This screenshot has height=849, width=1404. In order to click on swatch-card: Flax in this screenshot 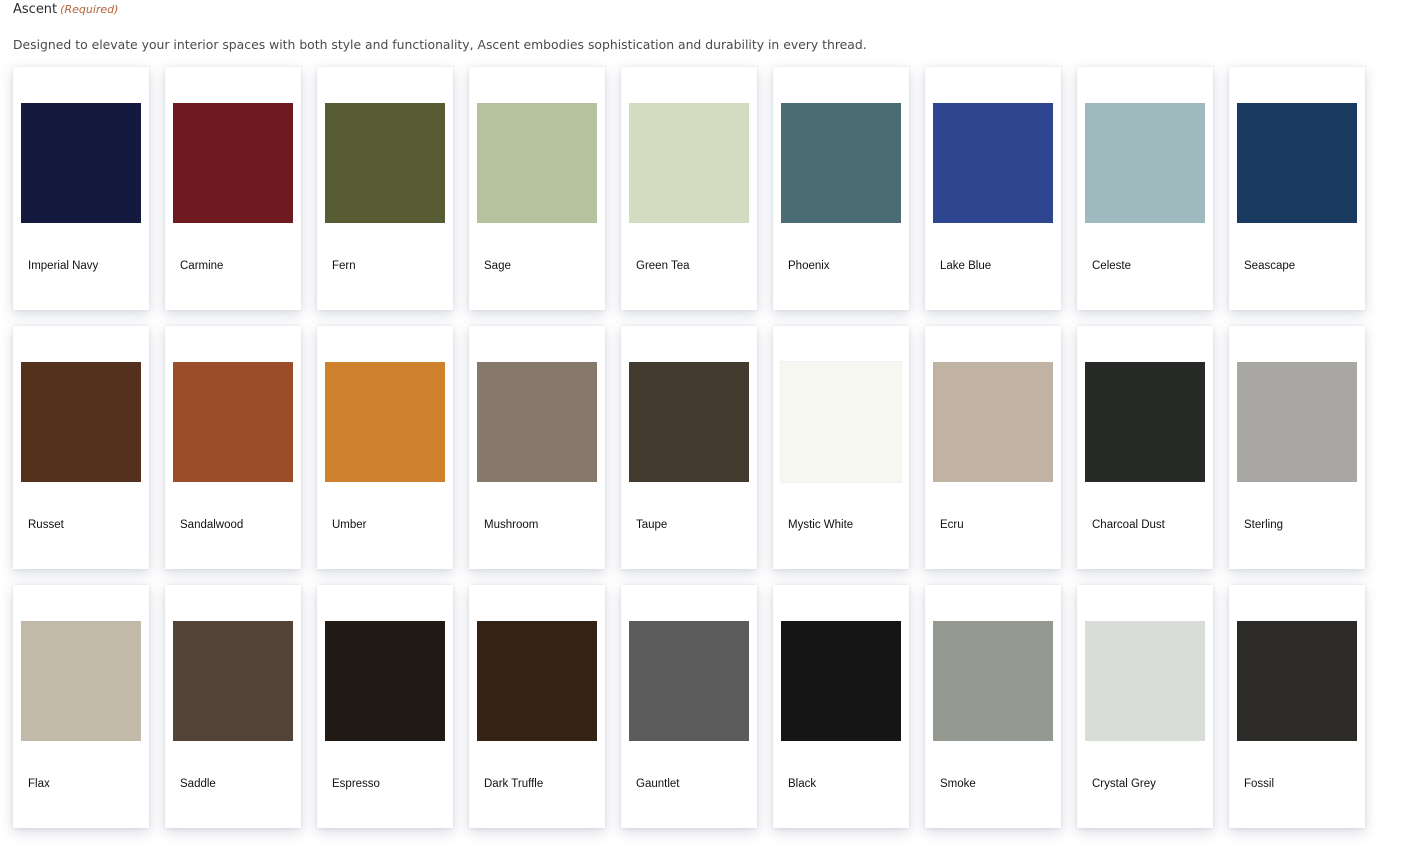, I will do `click(81, 706)`.